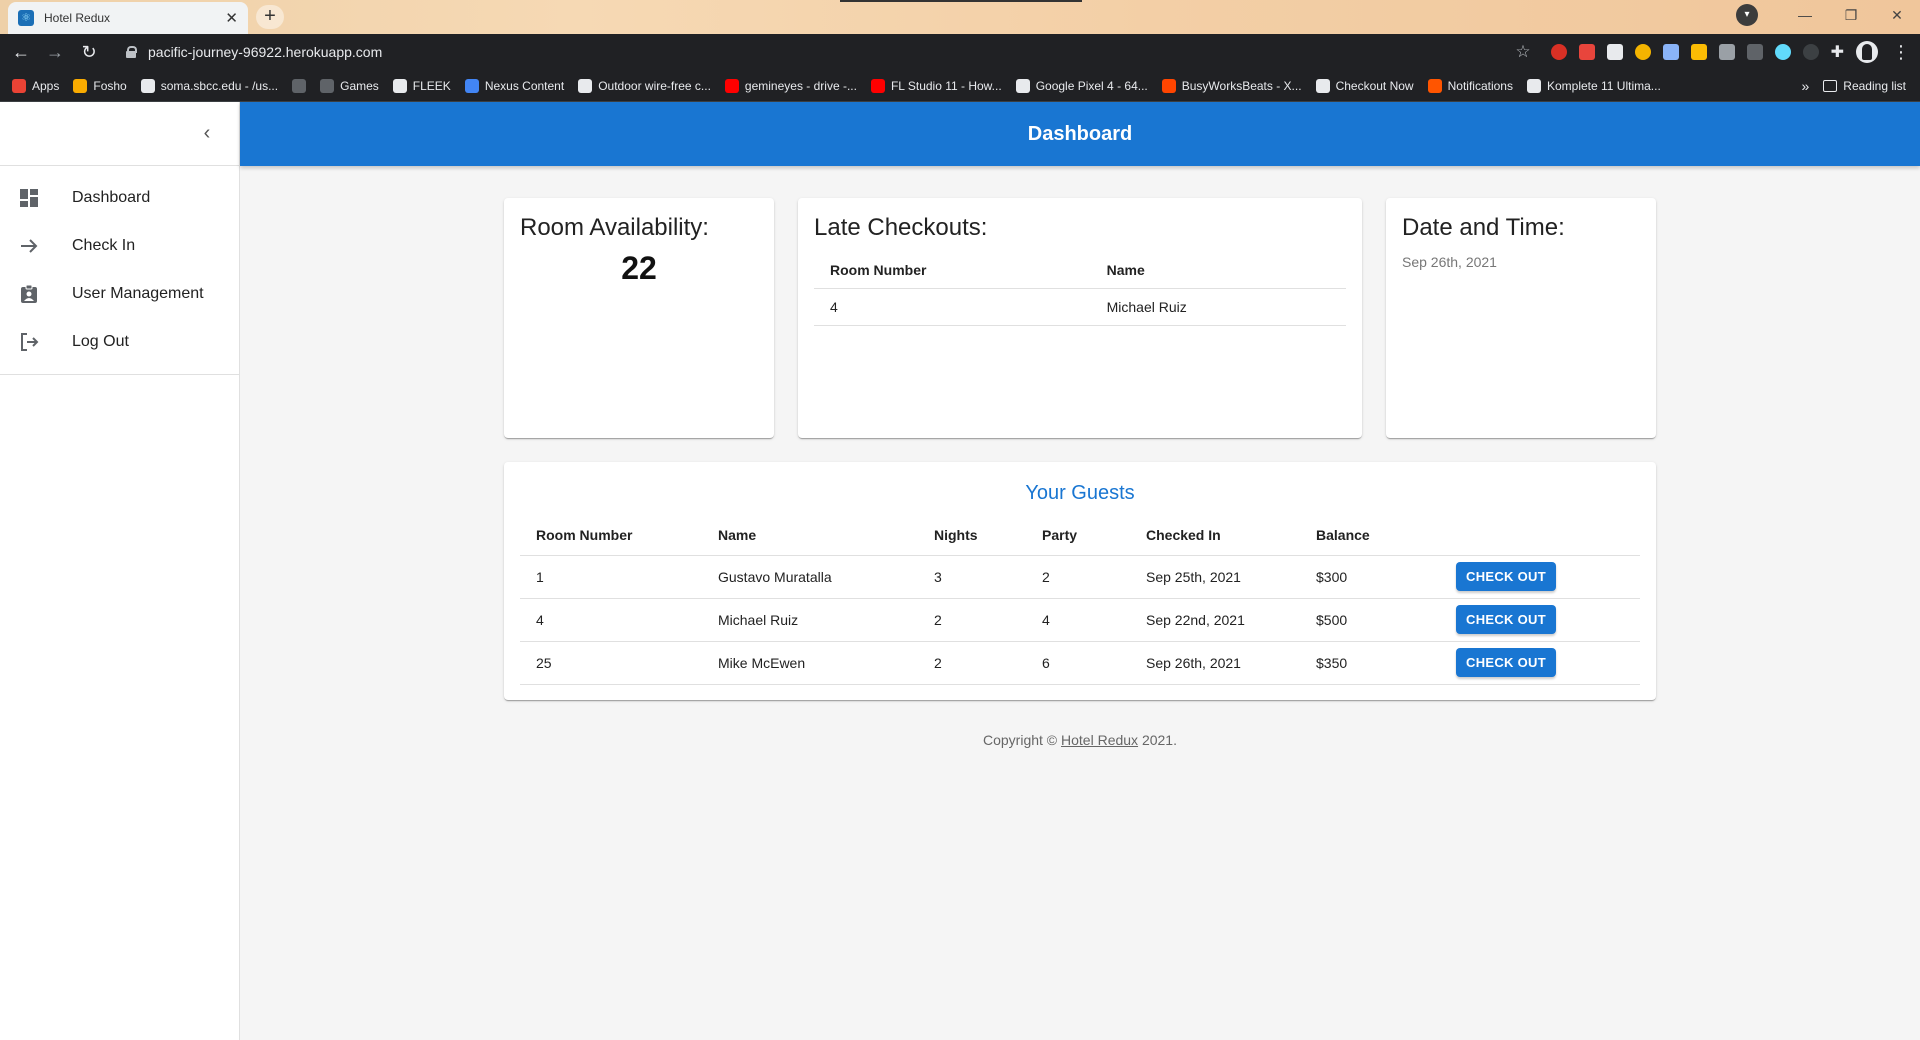 Image resolution: width=1920 pixels, height=1040 pixels. What do you see at coordinates (299, 85) in the screenshot?
I see `bookmark-item` at bounding box center [299, 85].